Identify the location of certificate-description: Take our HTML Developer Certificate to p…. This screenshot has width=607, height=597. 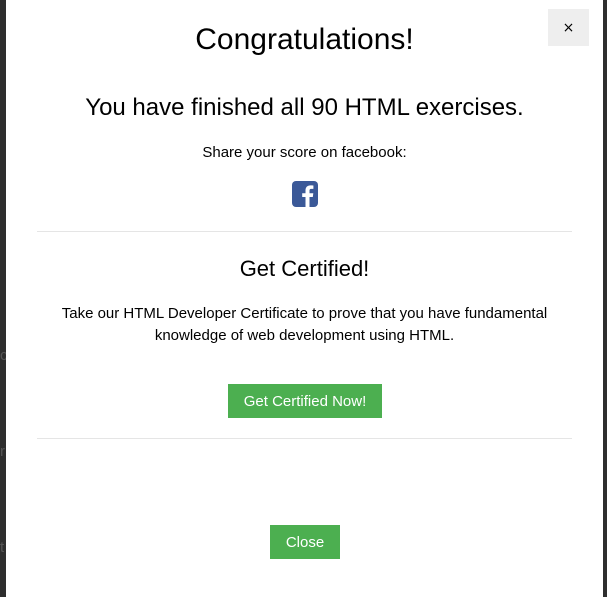
(304, 324).